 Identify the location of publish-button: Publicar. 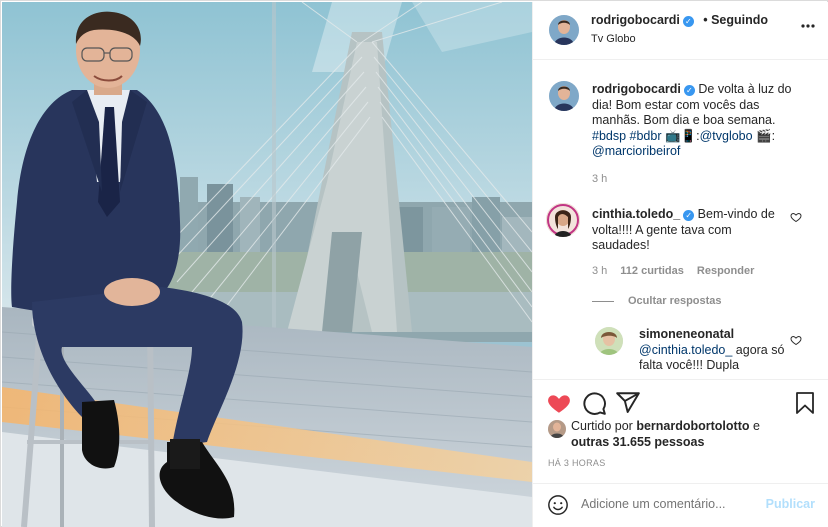
(790, 504).